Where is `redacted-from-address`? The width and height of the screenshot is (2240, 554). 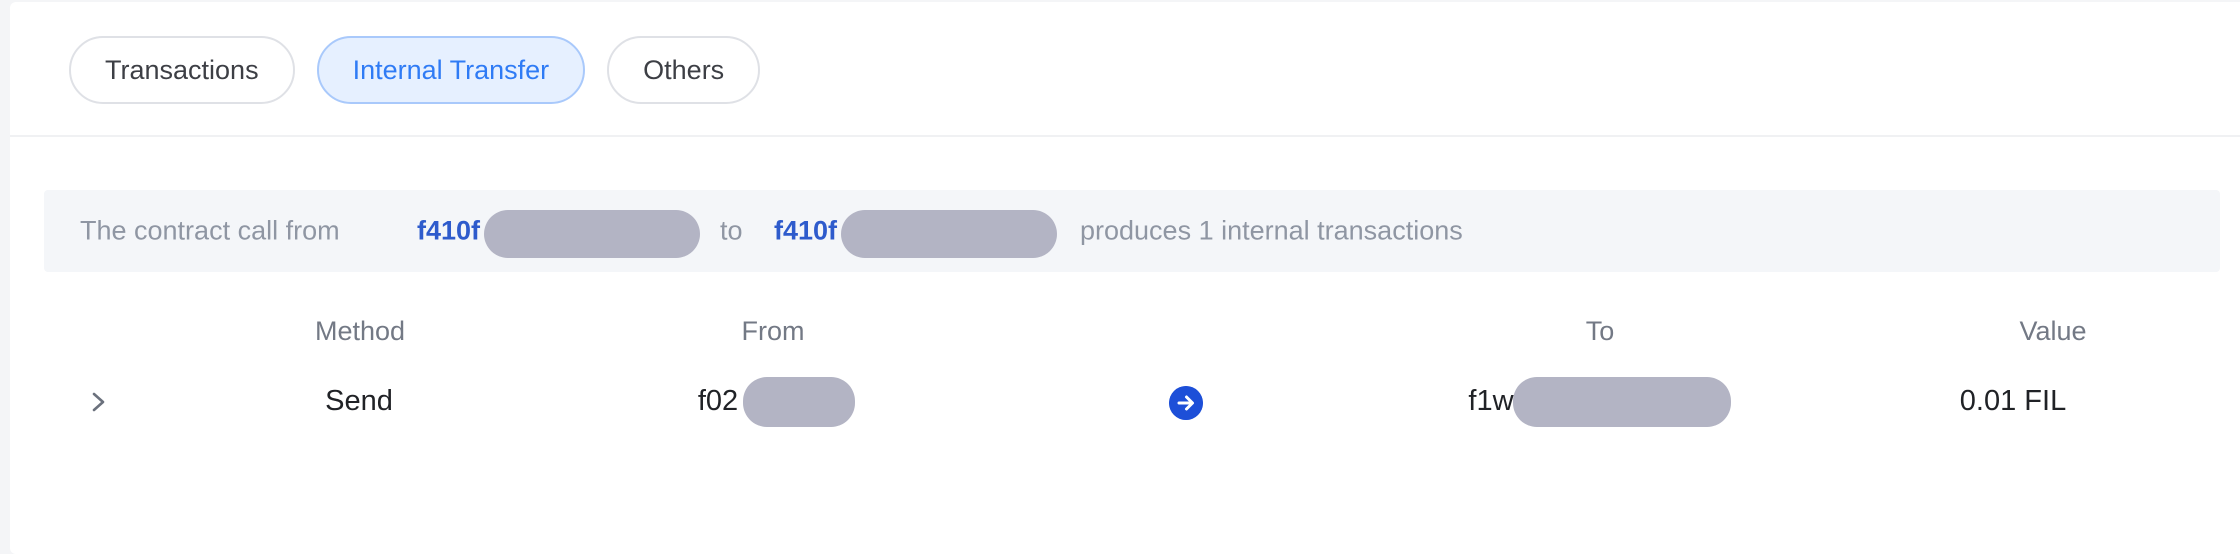
redacted-from-address is located at coordinates (592, 234).